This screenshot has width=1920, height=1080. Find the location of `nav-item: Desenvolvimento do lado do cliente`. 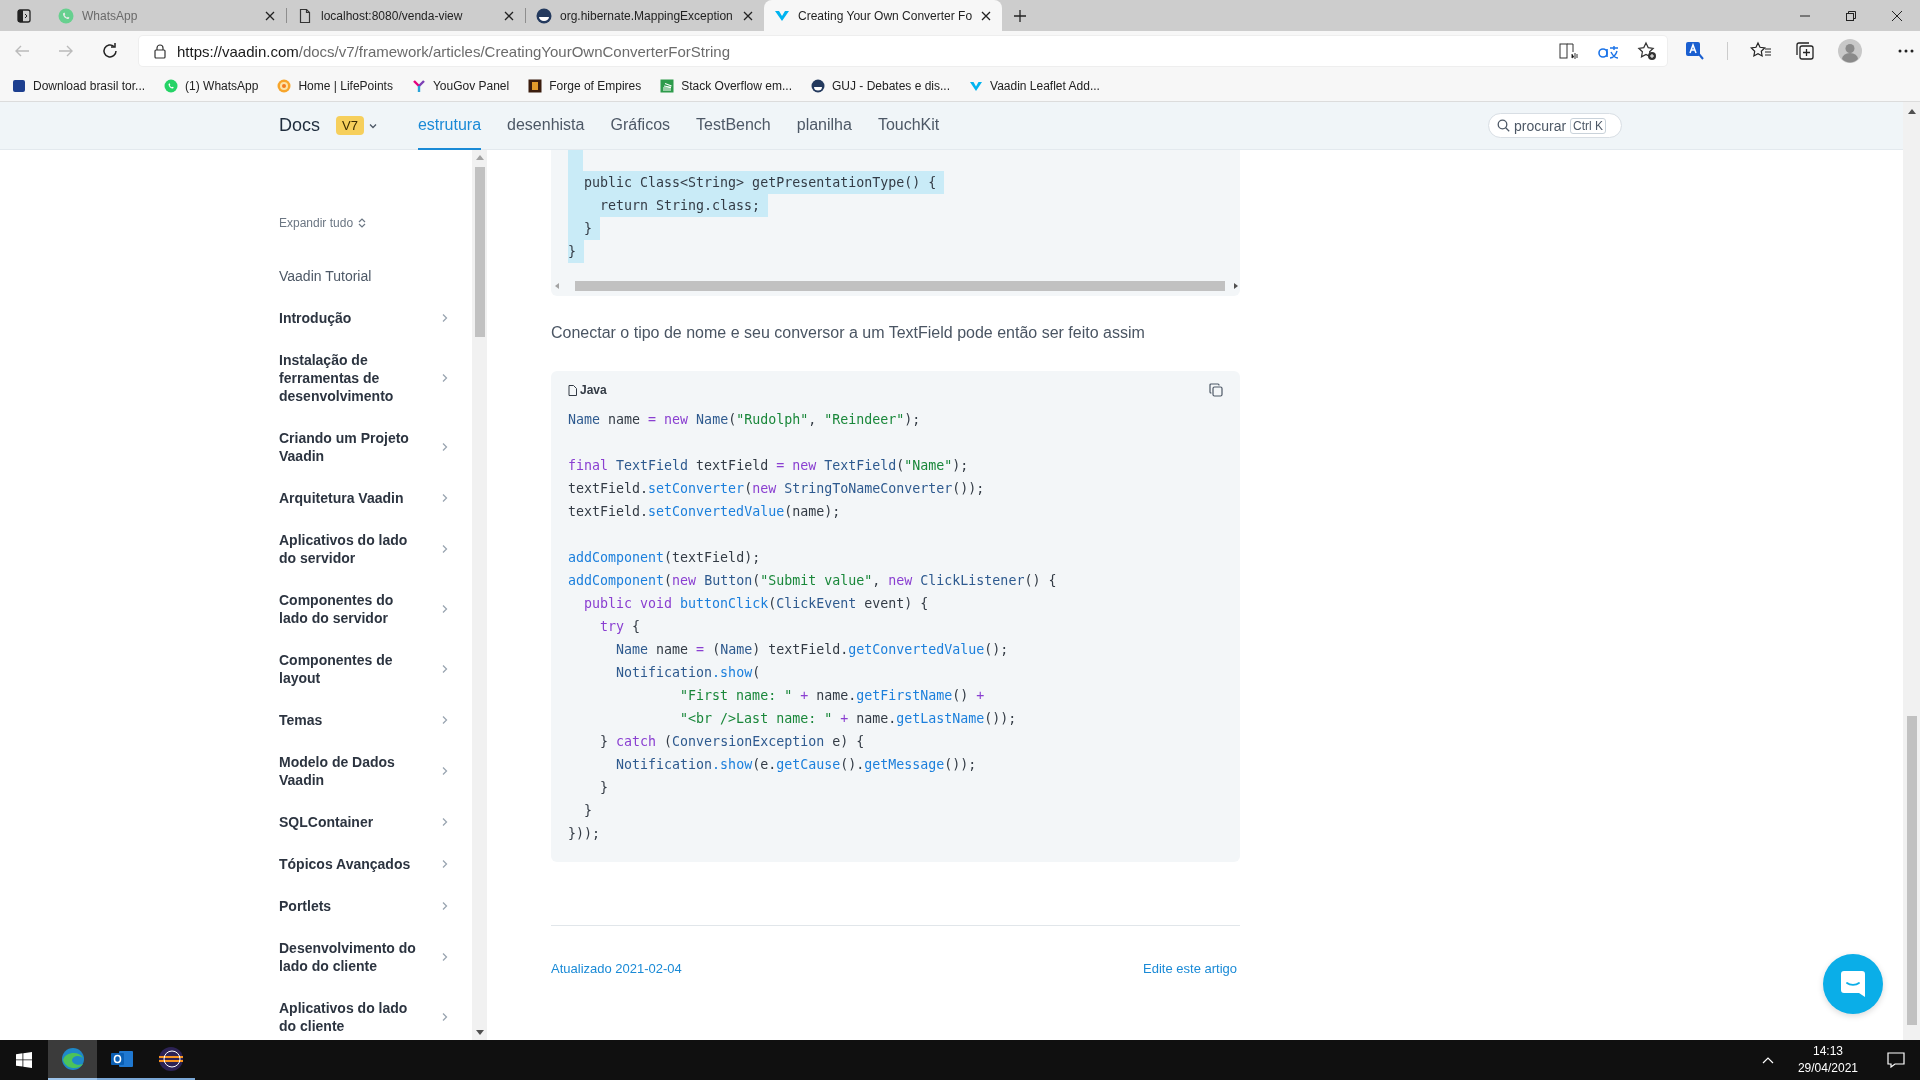

nav-item: Desenvolvimento do lado do cliente is located at coordinates (364, 957).